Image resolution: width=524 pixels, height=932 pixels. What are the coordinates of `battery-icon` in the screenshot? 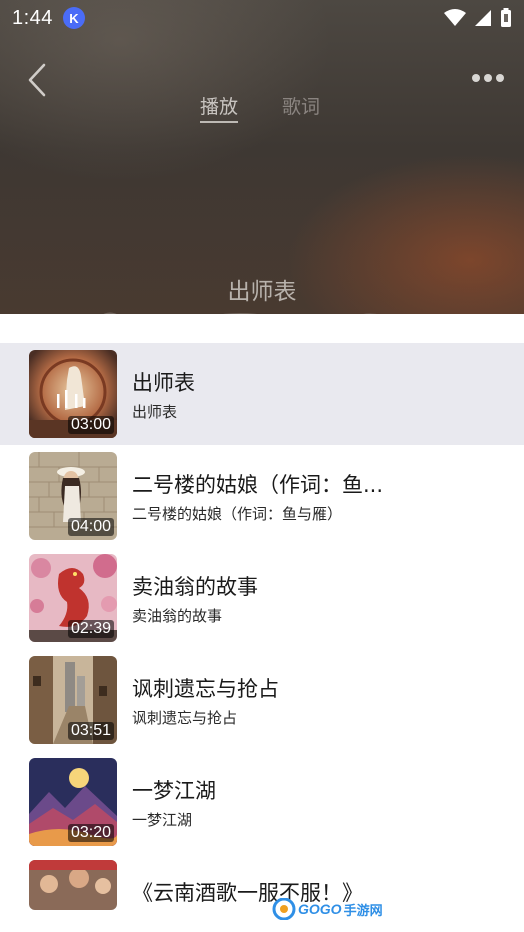 It's located at (506, 17).